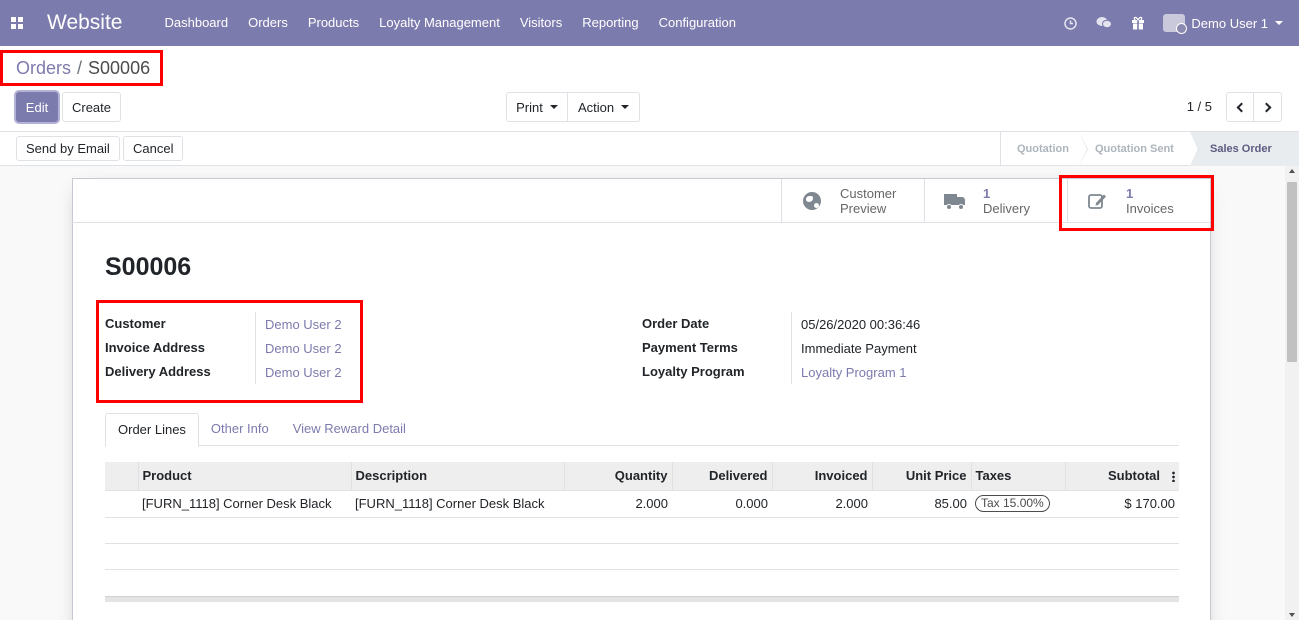  What do you see at coordinates (1292, 615) in the screenshot?
I see `scroll-down-arrow-icon` at bounding box center [1292, 615].